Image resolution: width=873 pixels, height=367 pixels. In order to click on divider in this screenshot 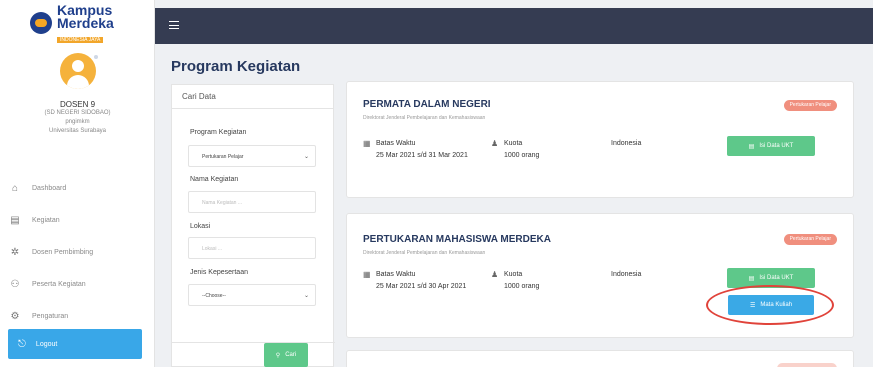, I will do `click(253, 342)`.